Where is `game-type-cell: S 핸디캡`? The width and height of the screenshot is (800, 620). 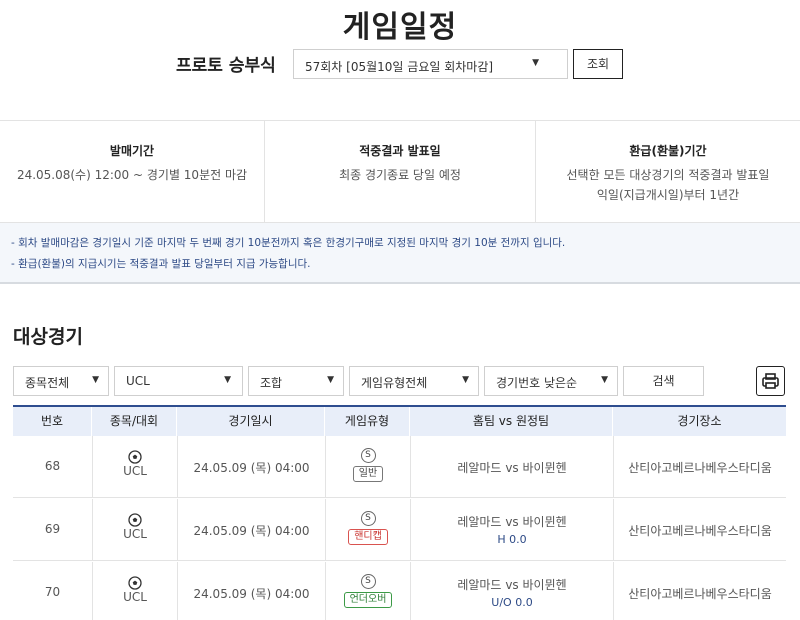
game-type-cell: S 핸디캡 is located at coordinates (367, 530).